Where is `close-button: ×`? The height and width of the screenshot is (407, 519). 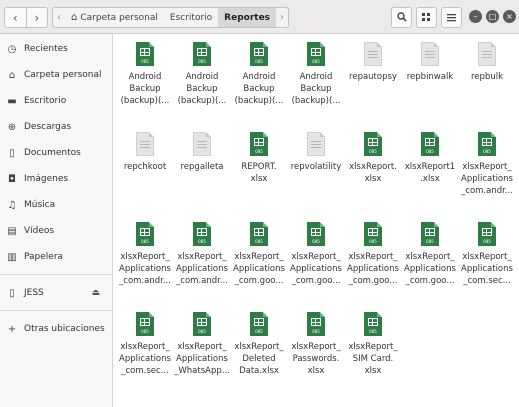 close-button: × is located at coordinates (509, 16).